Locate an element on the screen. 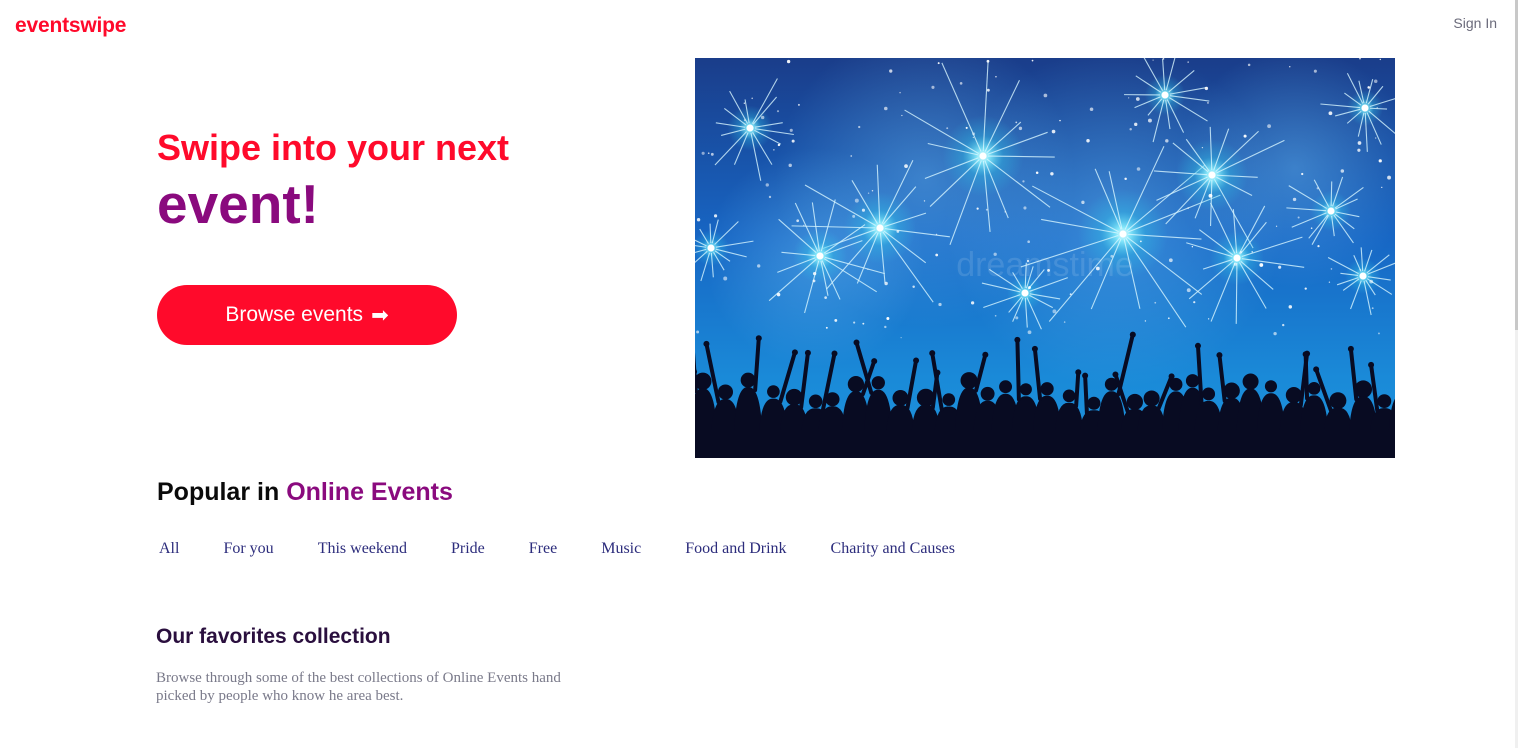 The image size is (1518, 748). tab-music: Music is located at coordinates (621, 549).